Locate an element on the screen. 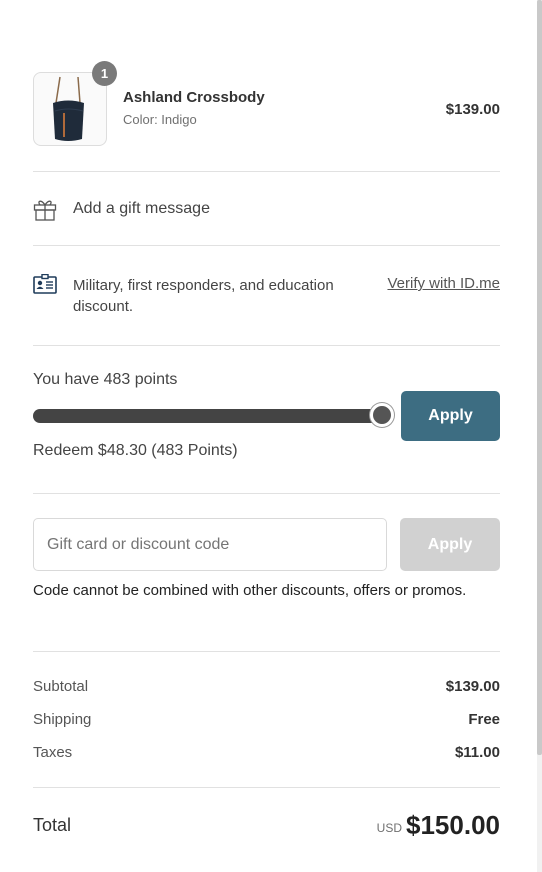 The height and width of the screenshot is (872, 542). subtotal-value: $139.00 is located at coordinates (472, 686).